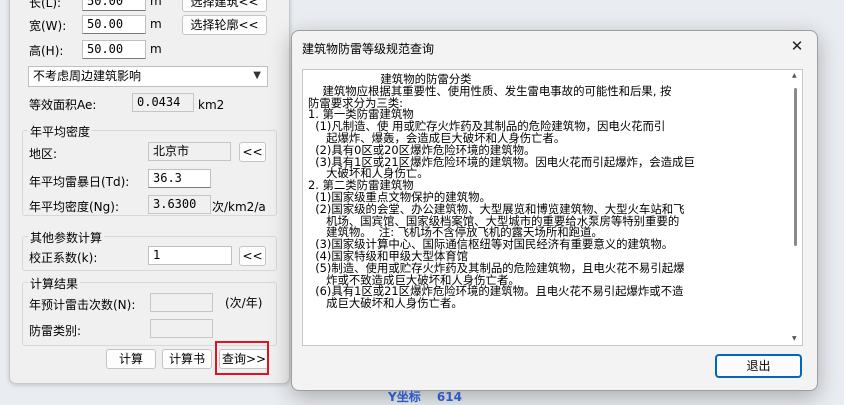 The width and height of the screenshot is (844, 405). What do you see at coordinates (66, 237) in the screenshot?
I see `other-params-group-title: 其他参数计算` at bounding box center [66, 237].